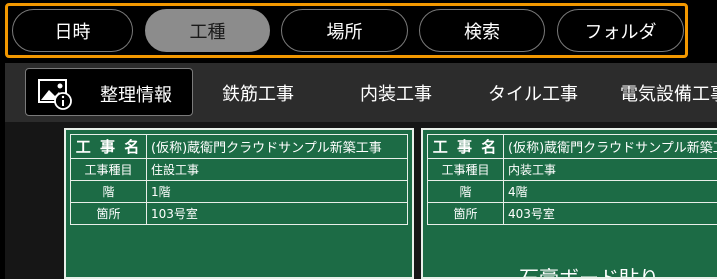 The image size is (717, 279). What do you see at coordinates (277, 213) in the screenshot?
I see `row-value: 103号室` at bounding box center [277, 213].